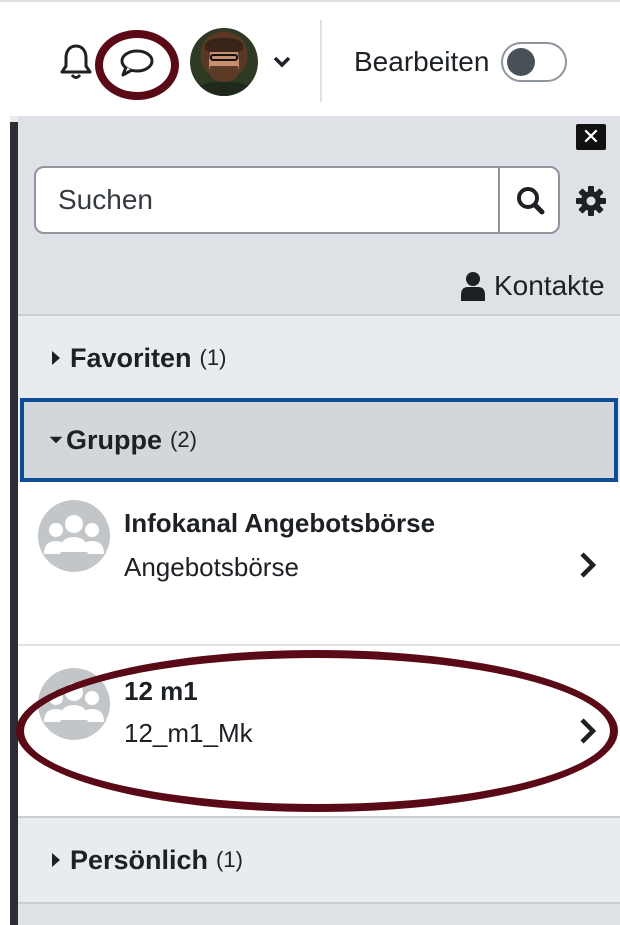 The image size is (620, 925). What do you see at coordinates (319, 914) in the screenshot?
I see `drawer-footer` at bounding box center [319, 914].